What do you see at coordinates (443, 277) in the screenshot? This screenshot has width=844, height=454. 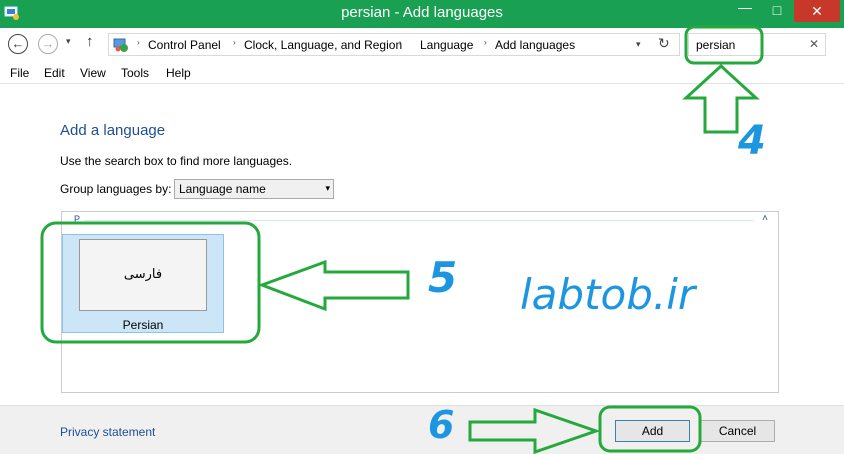 I see `step-number-5: 5` at bounding box center [443, 277].